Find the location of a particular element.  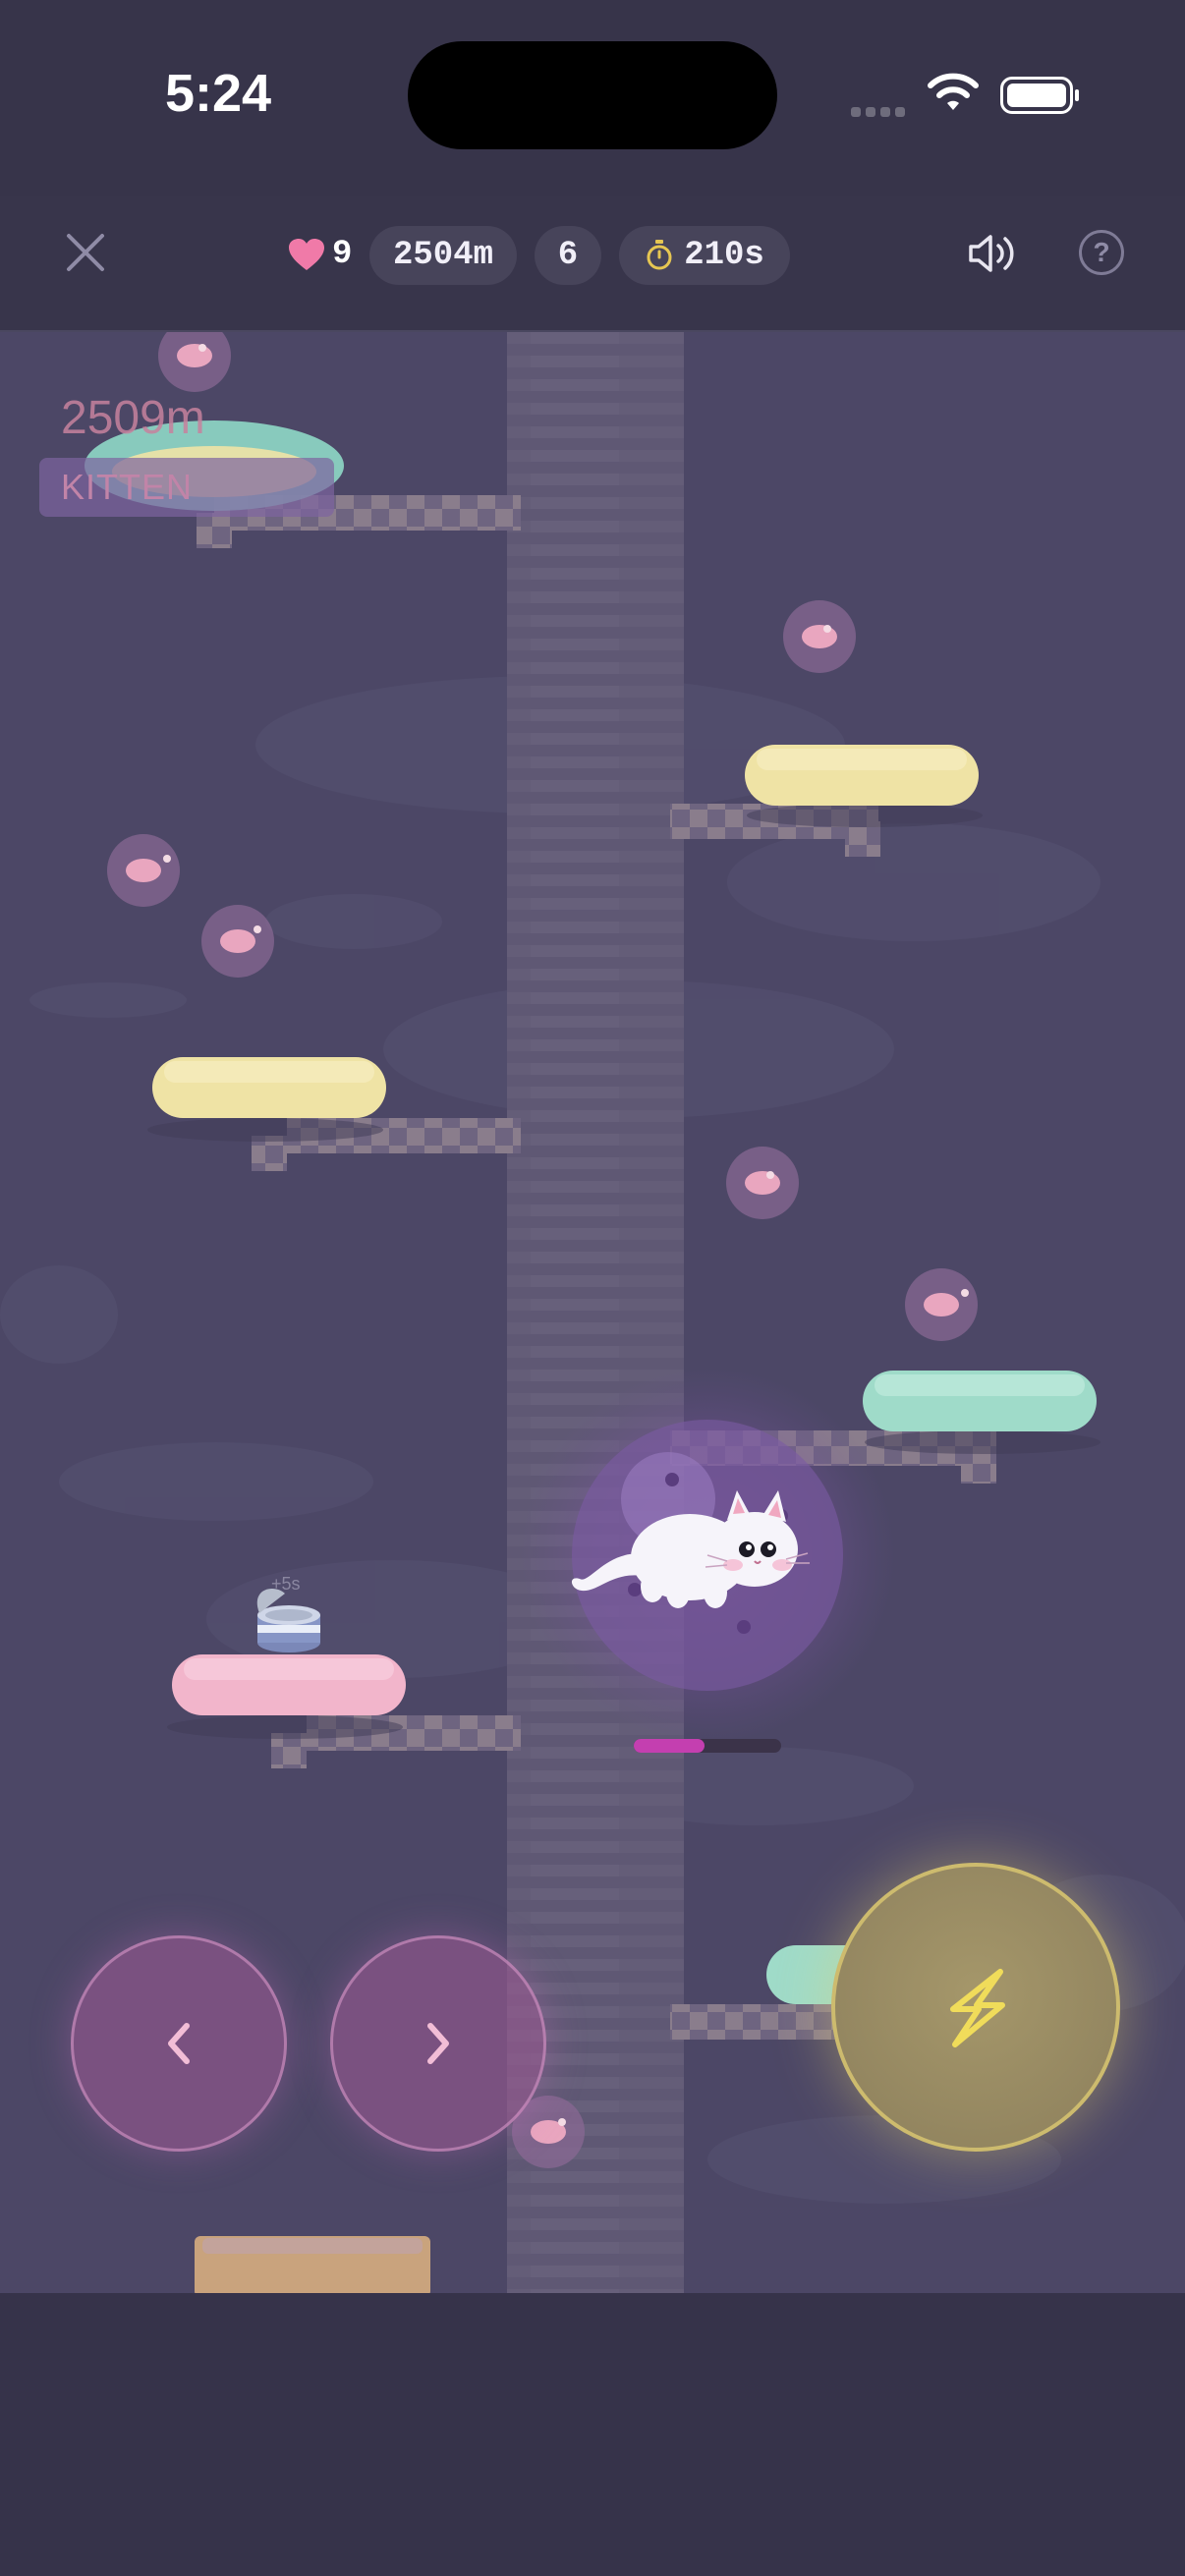

distance-pill: 2504m is located at coordinates (443, 255).